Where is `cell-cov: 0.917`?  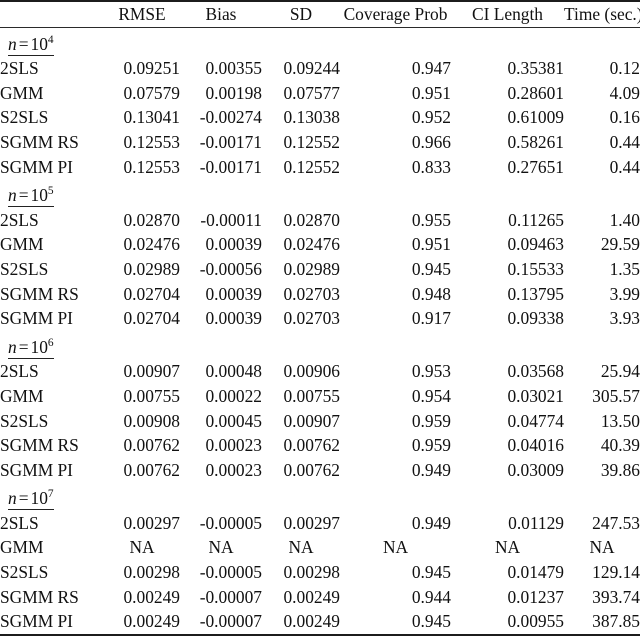
cell-cov: 0.917 is located at coordinates (431, 318).